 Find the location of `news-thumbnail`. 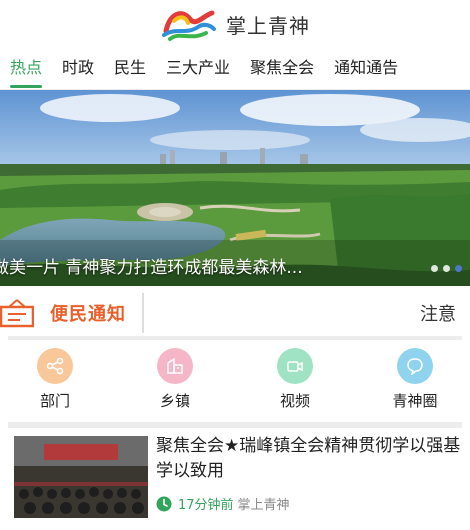

news-thumbnail is located at coordinates (81, 477).